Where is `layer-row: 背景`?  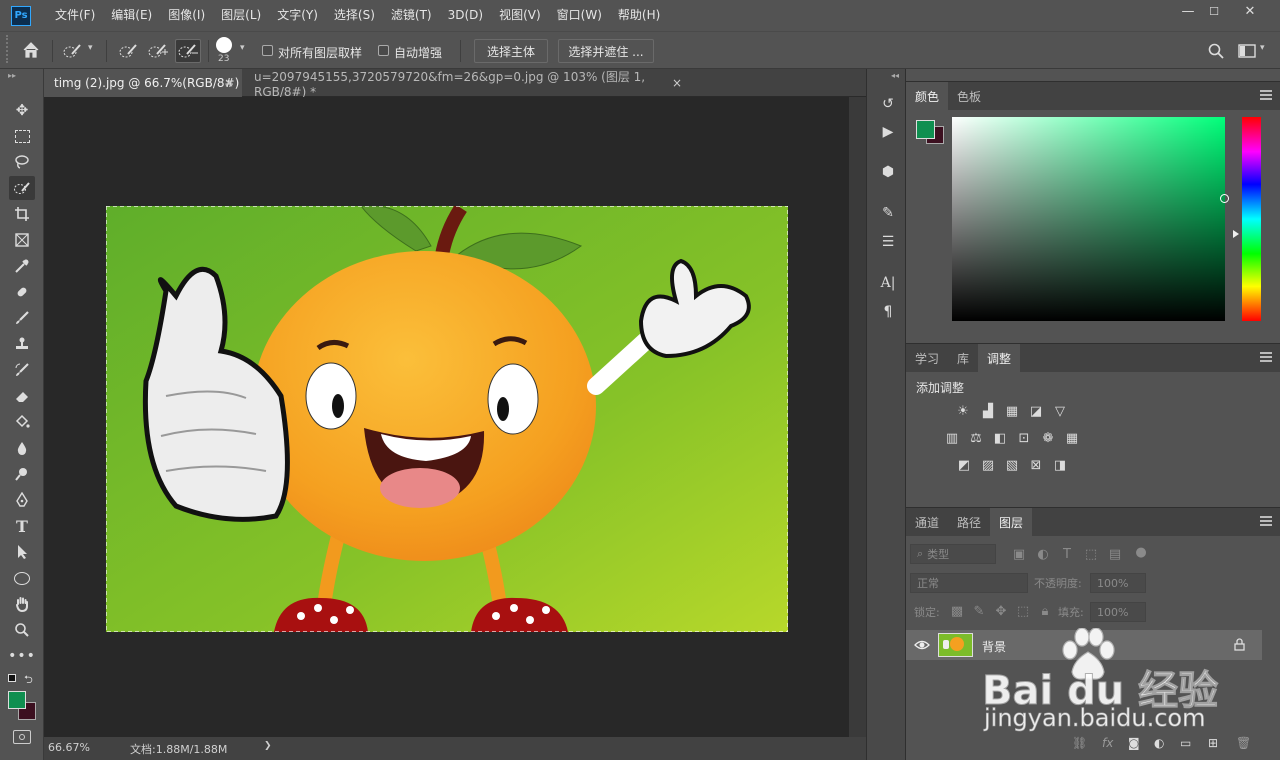
layer-row: 背景 is located at coordinates (1084, 645).